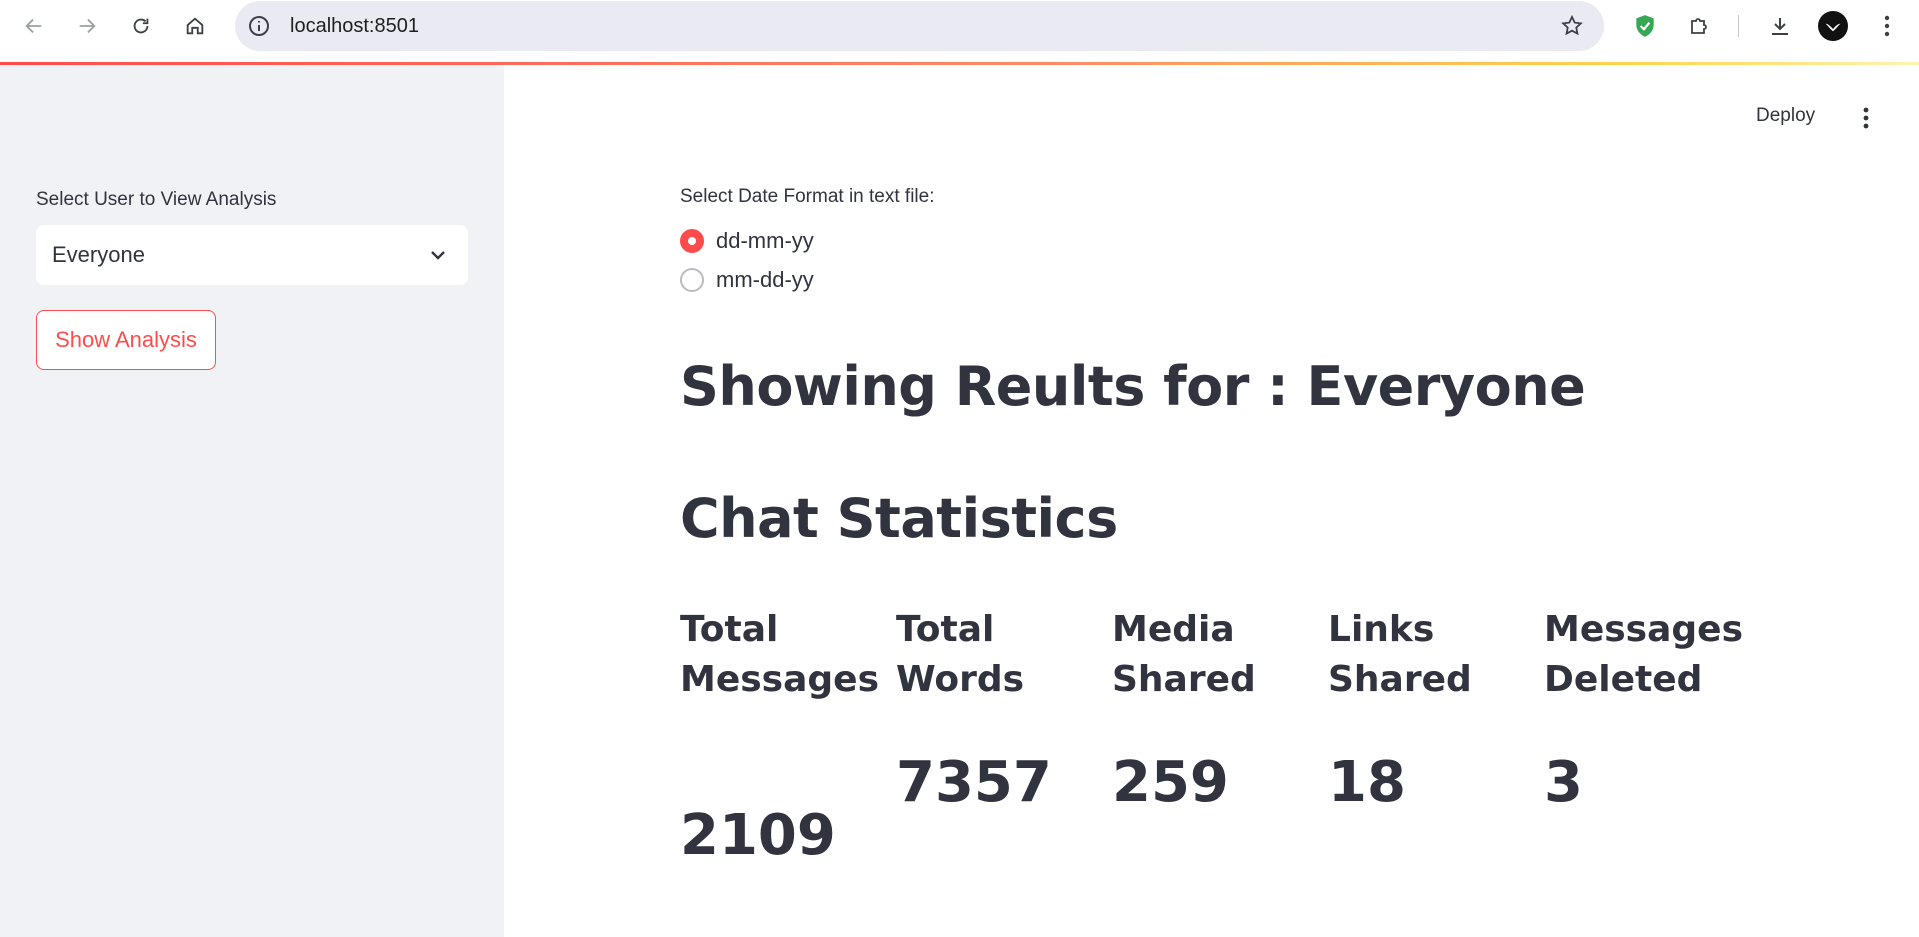 Image resolution: width=1919 pixels, height=937 pixels. What do you see at coordinates (919, 26) in the screenshot?
I see `address-bar: localhost:8501` at bounding box center [919, 26].